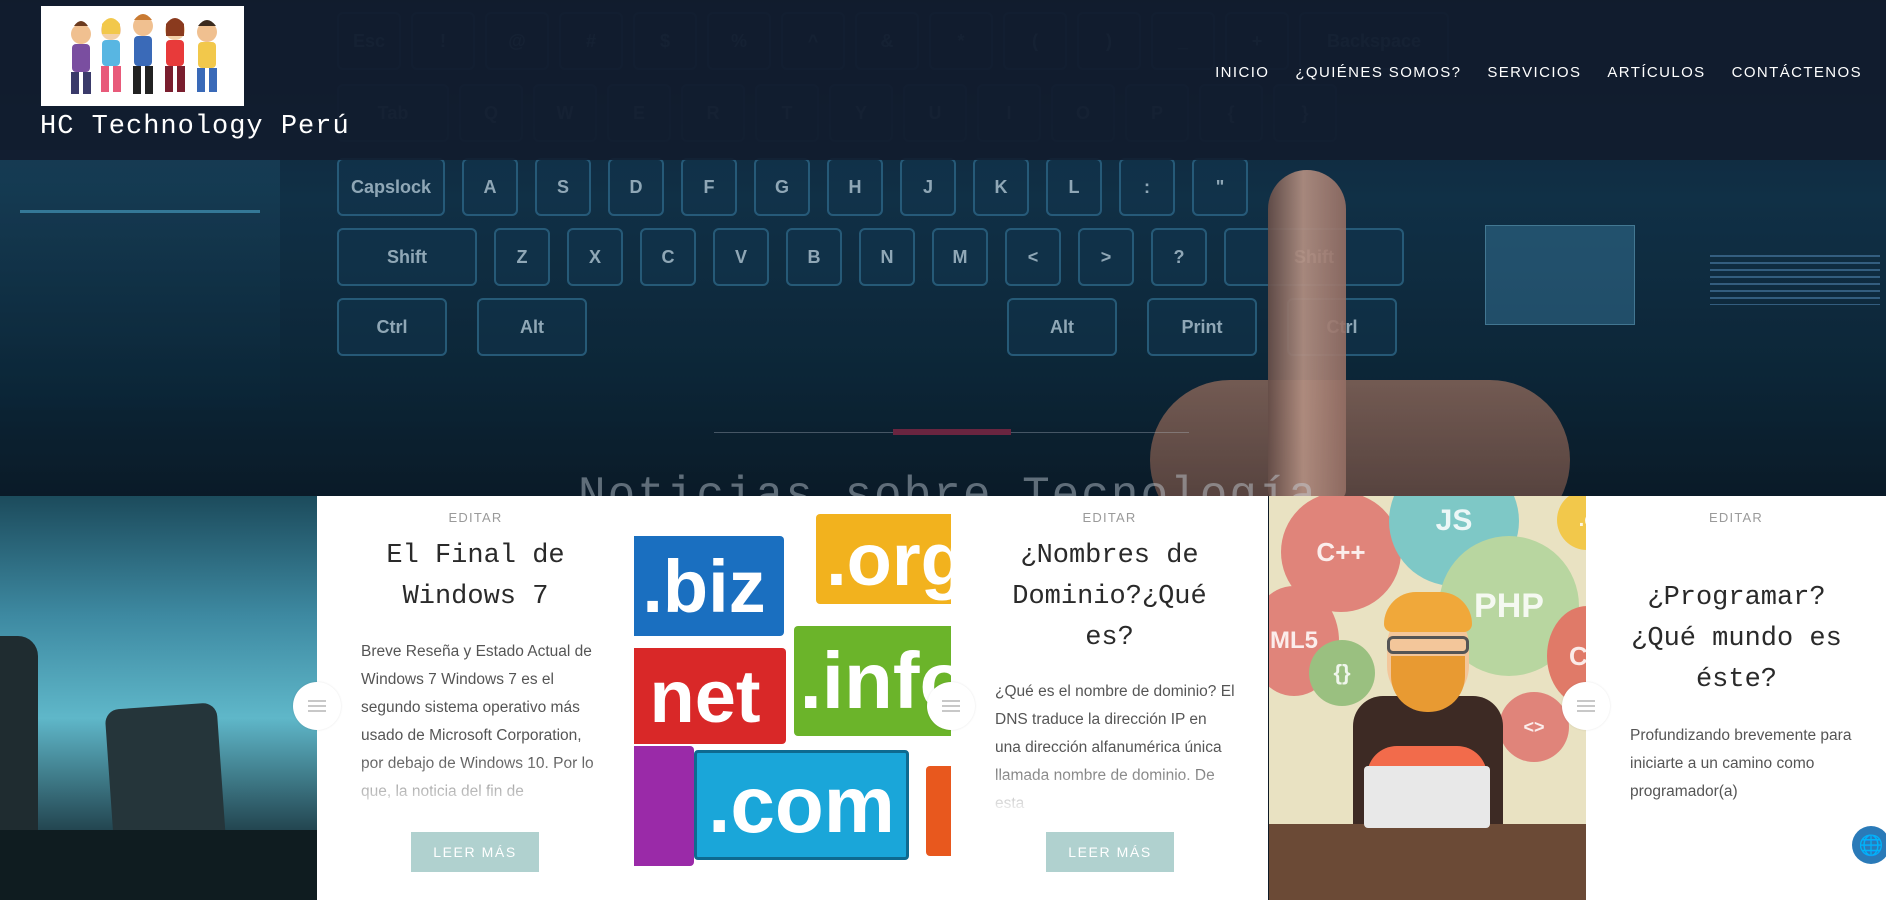 This screenshot has height=900, width=1886. I want to click on code-bubble: <>, so click(1534, 727).